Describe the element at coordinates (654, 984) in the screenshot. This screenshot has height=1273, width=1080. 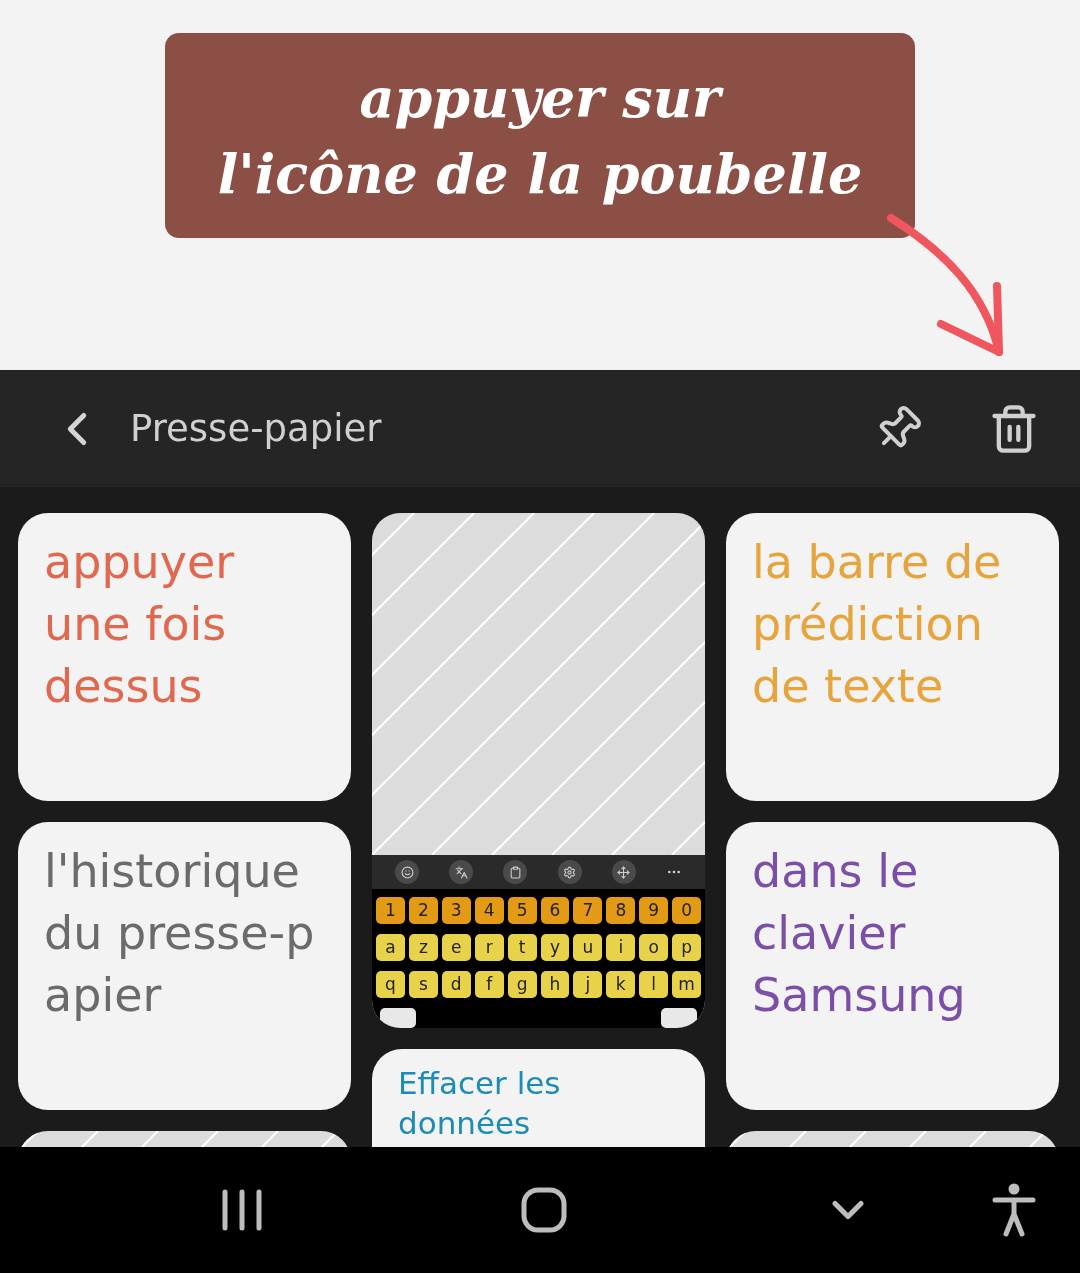
I see `keyboard-key: l` at that location.